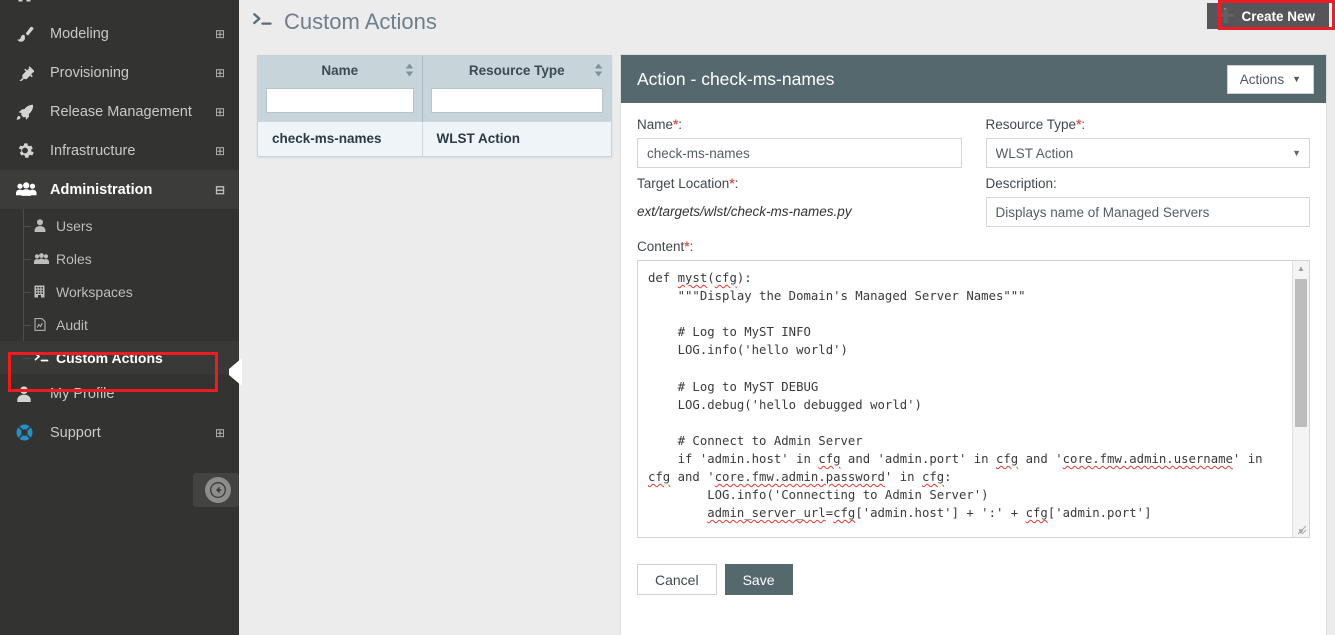 This screenshot has height=635, width=1335. What do you see at coordinates (220, 190) in the screenshot?
I see `collapse-icon: ⊟` at bounding box center [220, 190].